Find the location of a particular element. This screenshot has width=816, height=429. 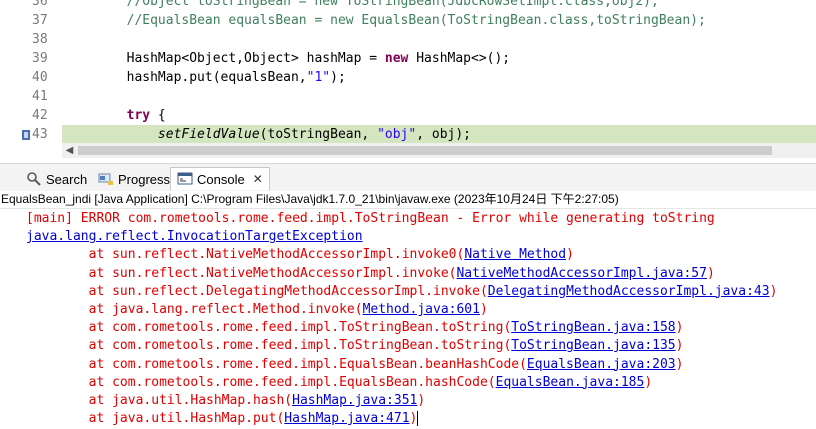

code-text: hashMap.put(equalsBean,"1"); is located at coordinates (205, 77).